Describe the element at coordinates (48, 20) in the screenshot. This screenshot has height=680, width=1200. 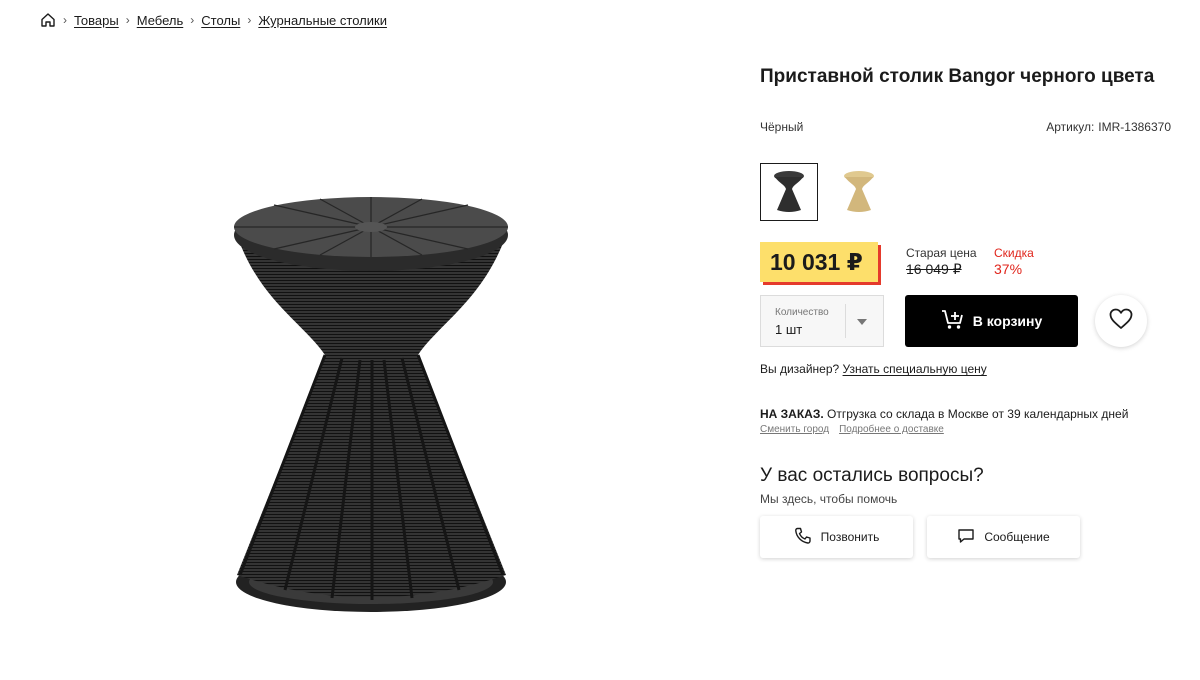
I see `home-icon` at that location.